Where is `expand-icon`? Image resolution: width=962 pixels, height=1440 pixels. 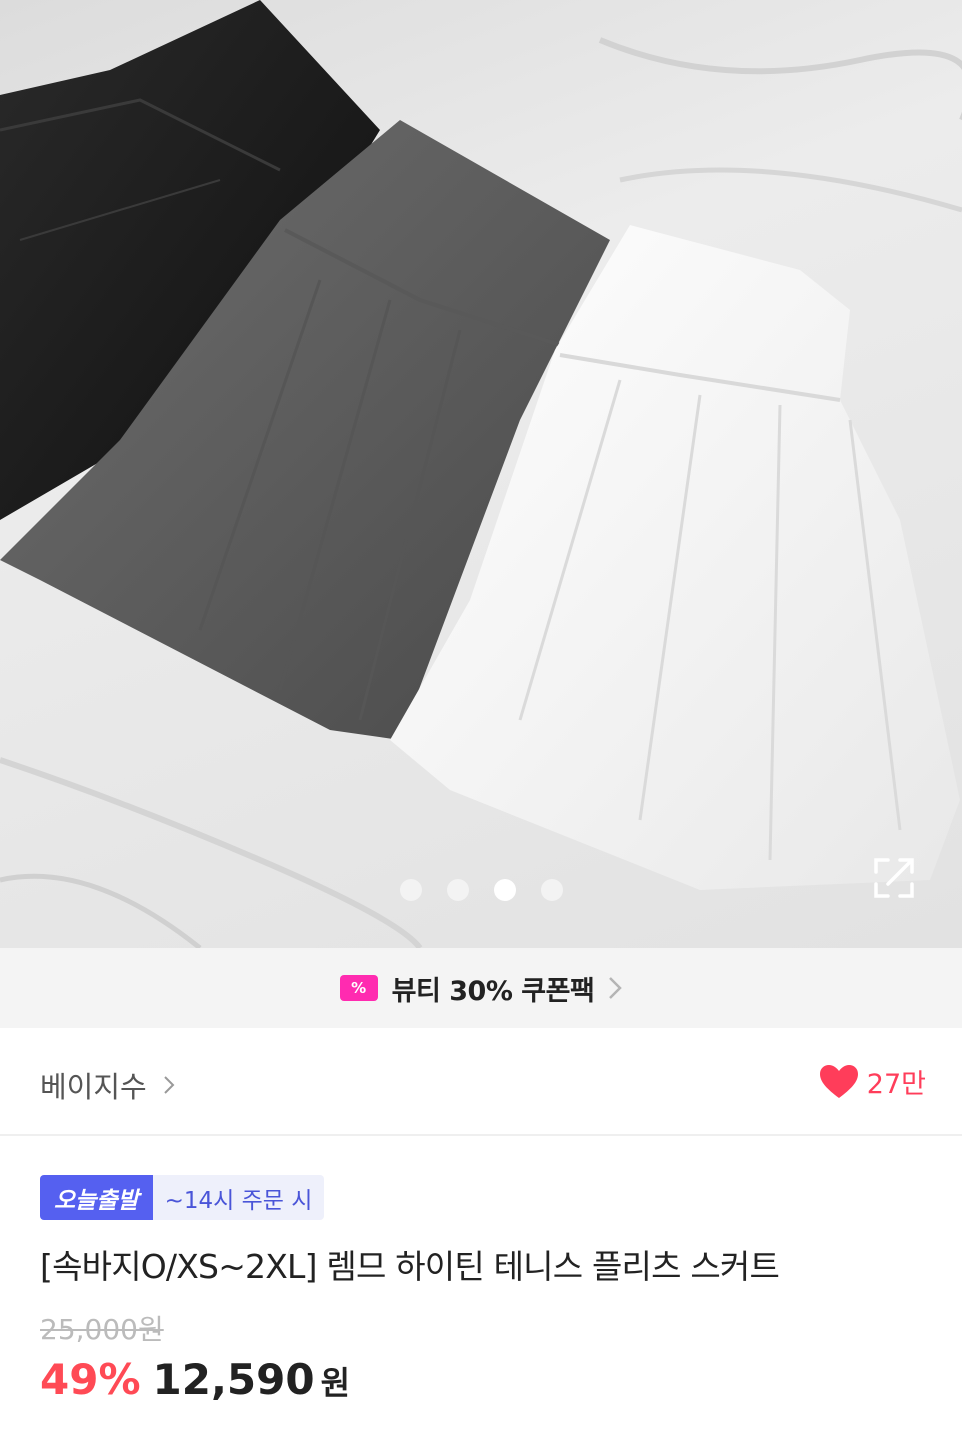
expand-icon is located at coordinates (894, 878).